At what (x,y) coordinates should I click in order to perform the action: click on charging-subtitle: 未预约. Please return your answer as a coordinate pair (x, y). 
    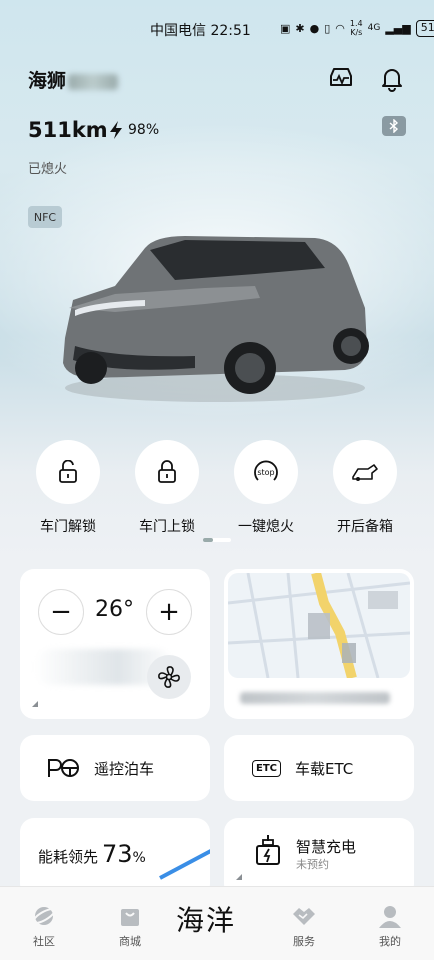
    Looking at the image, I should click on (312, 864).